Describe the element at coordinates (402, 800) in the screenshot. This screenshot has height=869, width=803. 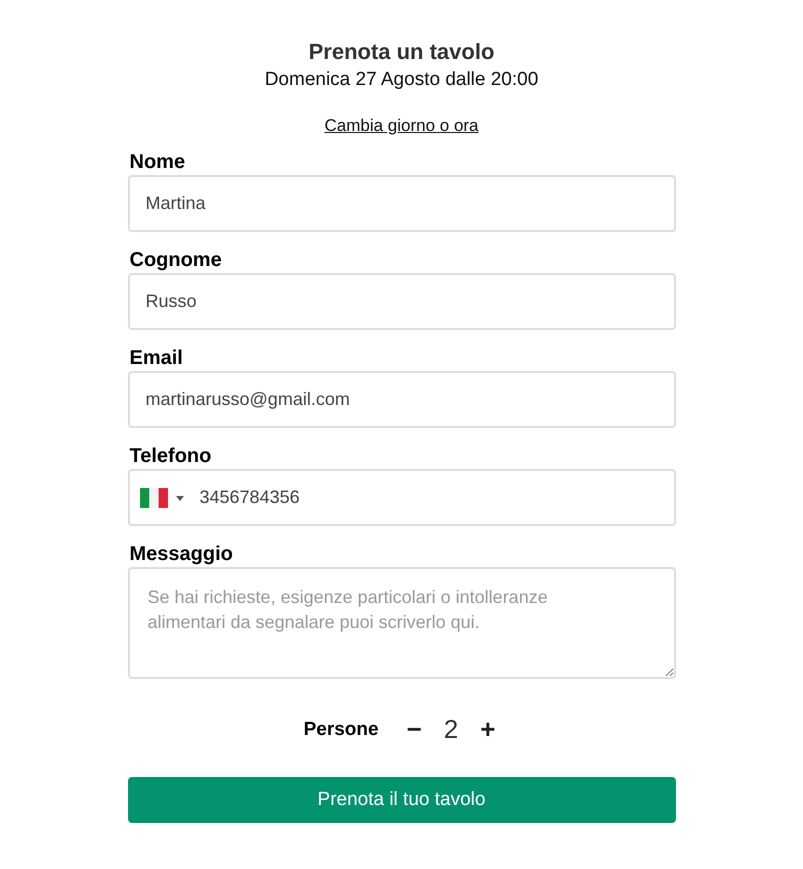
I see `submit-button: Prenota il tuo tavolo` at that location.